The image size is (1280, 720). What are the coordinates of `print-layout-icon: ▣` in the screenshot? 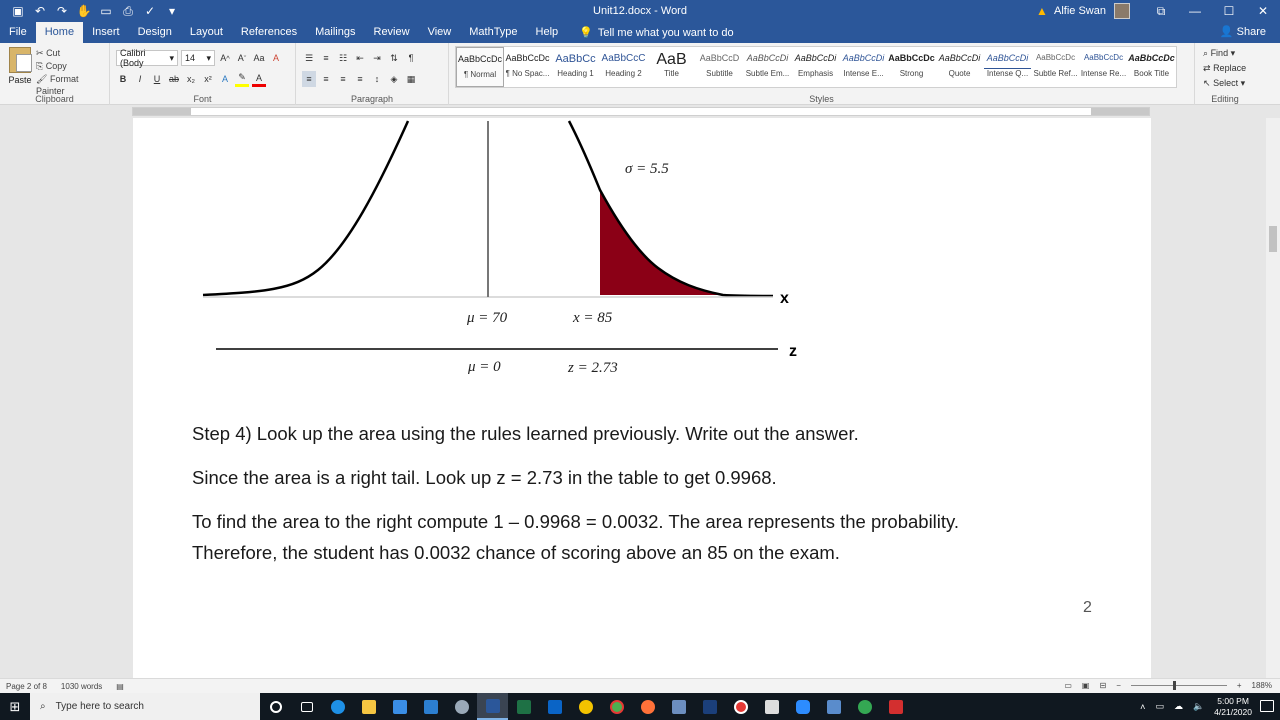 It's located at (1086, 685).